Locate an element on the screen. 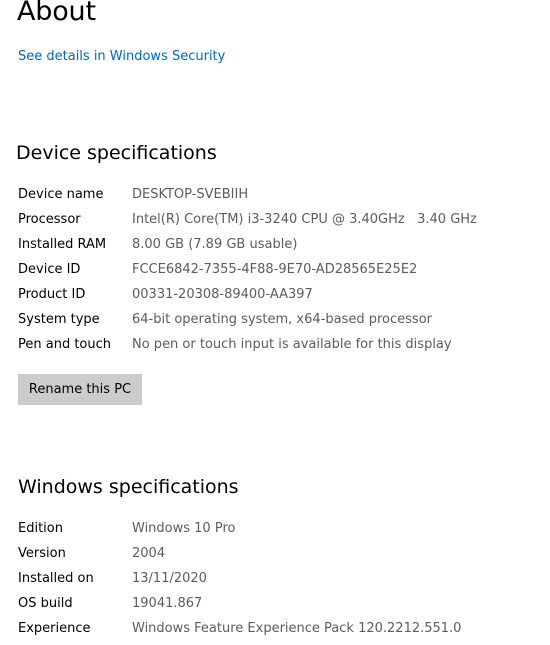 Image resolution: width=550 pixels, height=645 pixels. spec-label: Experience is located at coordinates (54, 628).